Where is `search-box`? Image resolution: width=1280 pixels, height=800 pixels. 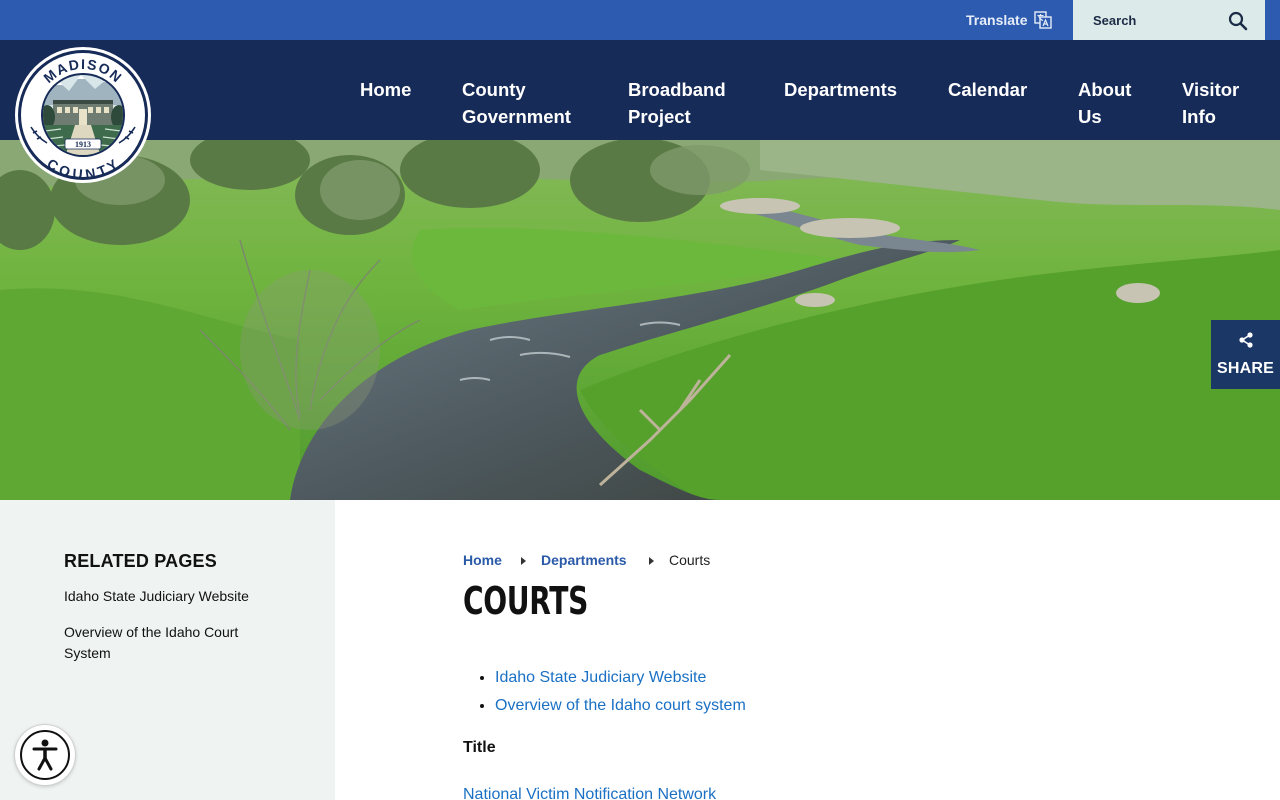 search-box is located at coordinates (1169, 20).